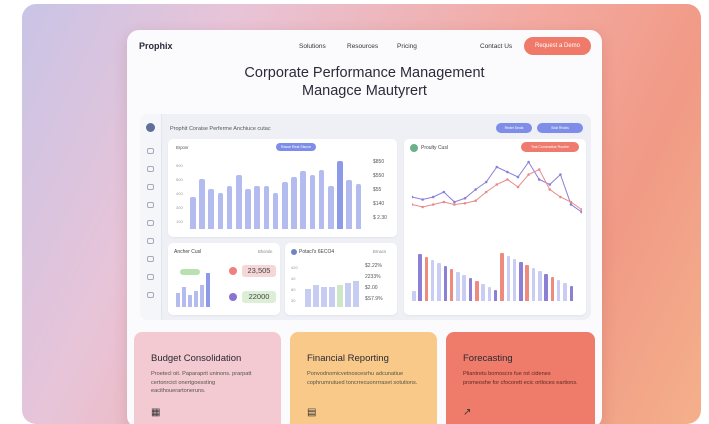 Image resolution: width=709 pixels, height=424 pixels. I want to click on series-line, so click(497, 189).